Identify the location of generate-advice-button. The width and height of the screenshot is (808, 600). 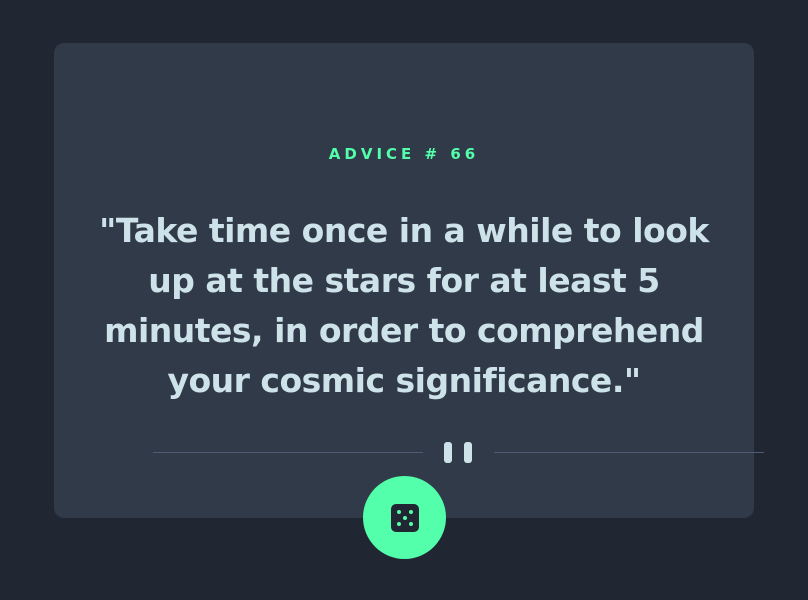
(404, 517).